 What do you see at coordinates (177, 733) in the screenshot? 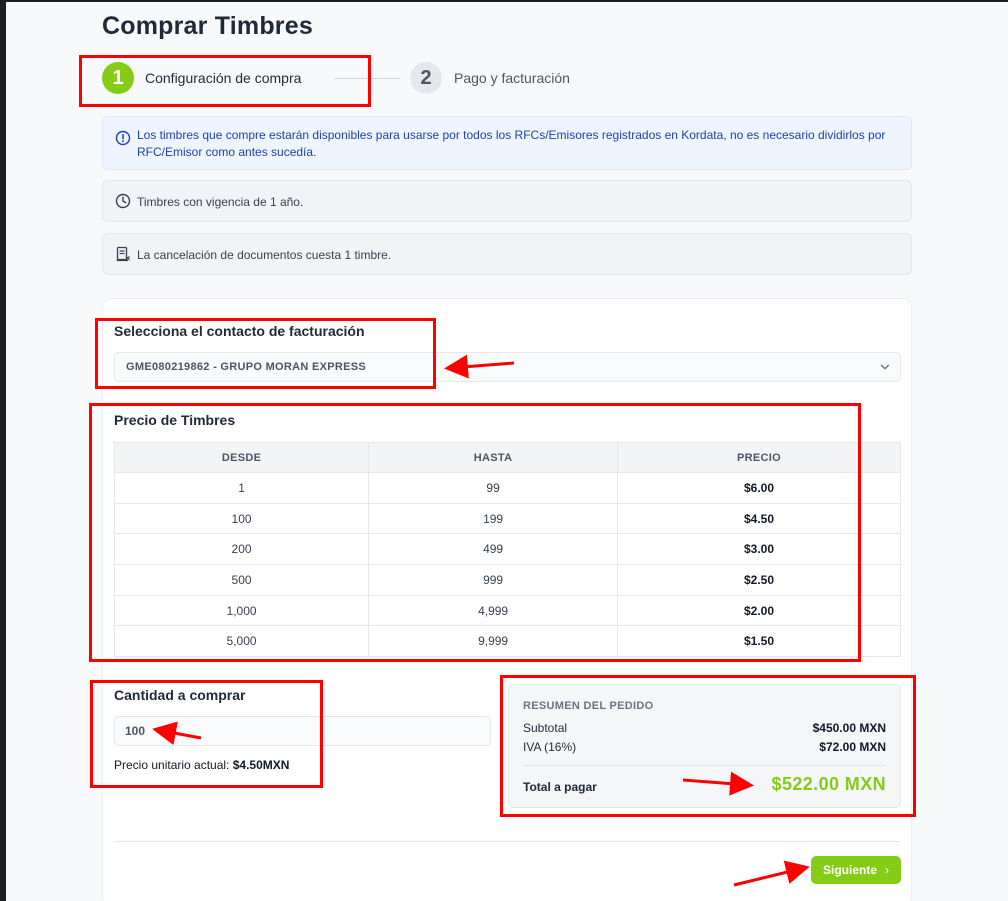
I see `arrow-to-quantity-input` at bounding box center [177, 733].